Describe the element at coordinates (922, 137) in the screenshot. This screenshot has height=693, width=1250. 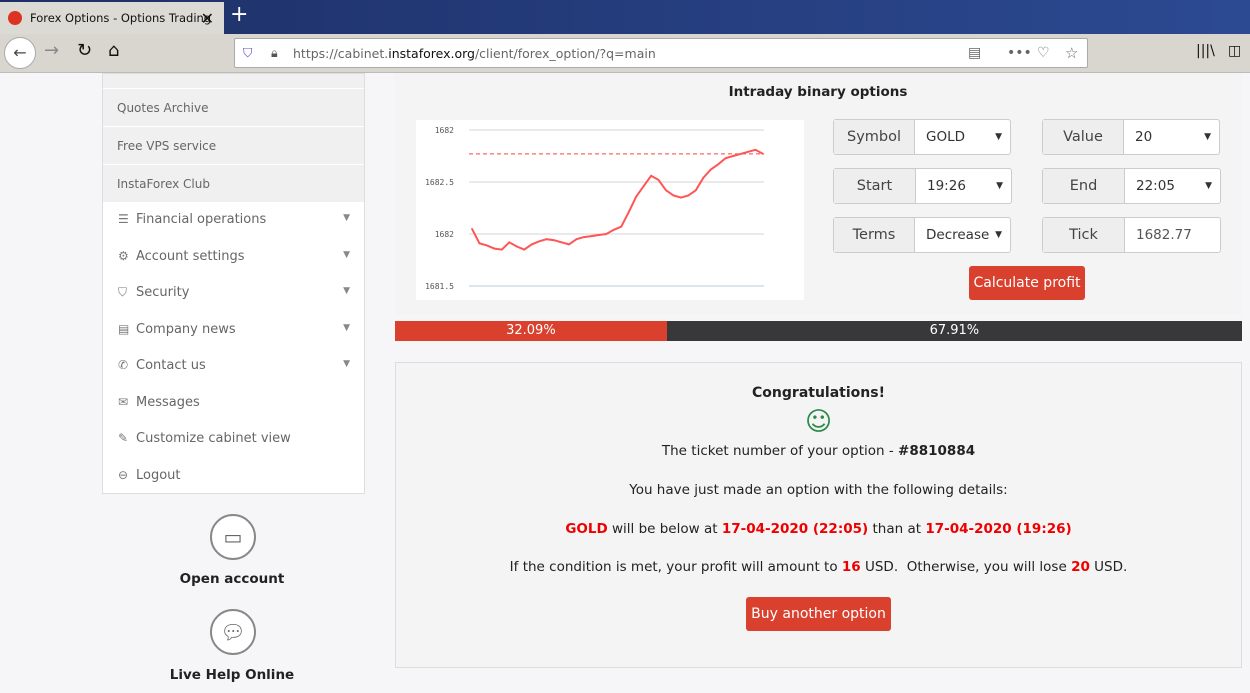
I see `symbol-select: Symbol GOLD ▼` at that location.